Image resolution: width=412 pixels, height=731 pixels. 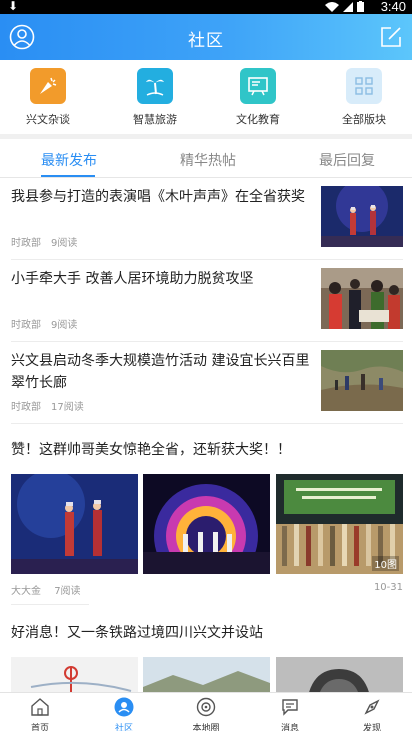 I want to click on post-reads: 7阅读, so click(x=67, y=591).